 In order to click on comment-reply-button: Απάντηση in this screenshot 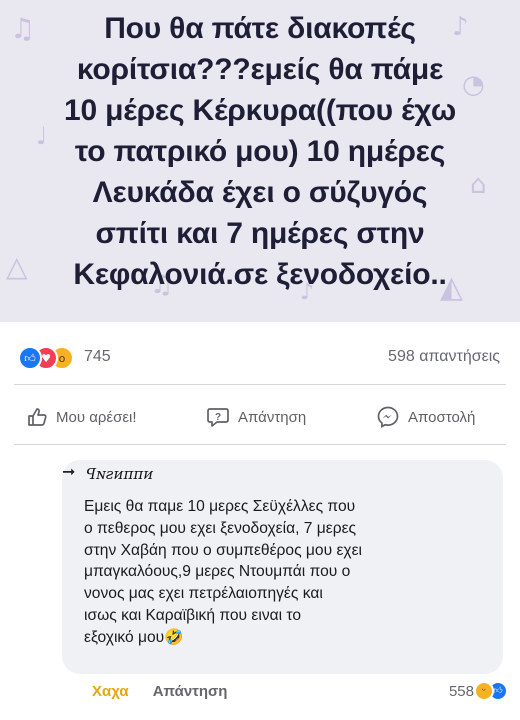, I will do `click(190, 691)`.